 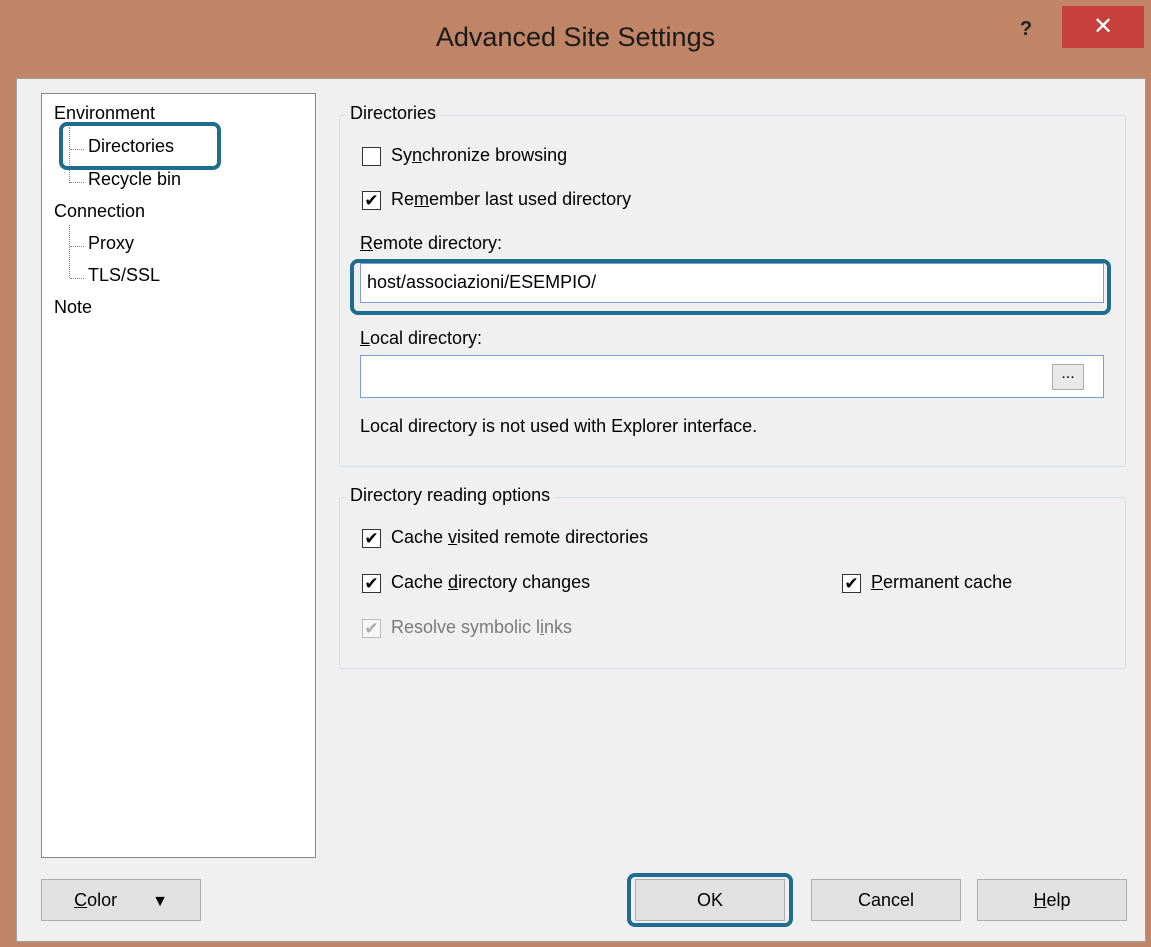 I want to click on tree-item-environment: Environment, so click(x=104, y=113).